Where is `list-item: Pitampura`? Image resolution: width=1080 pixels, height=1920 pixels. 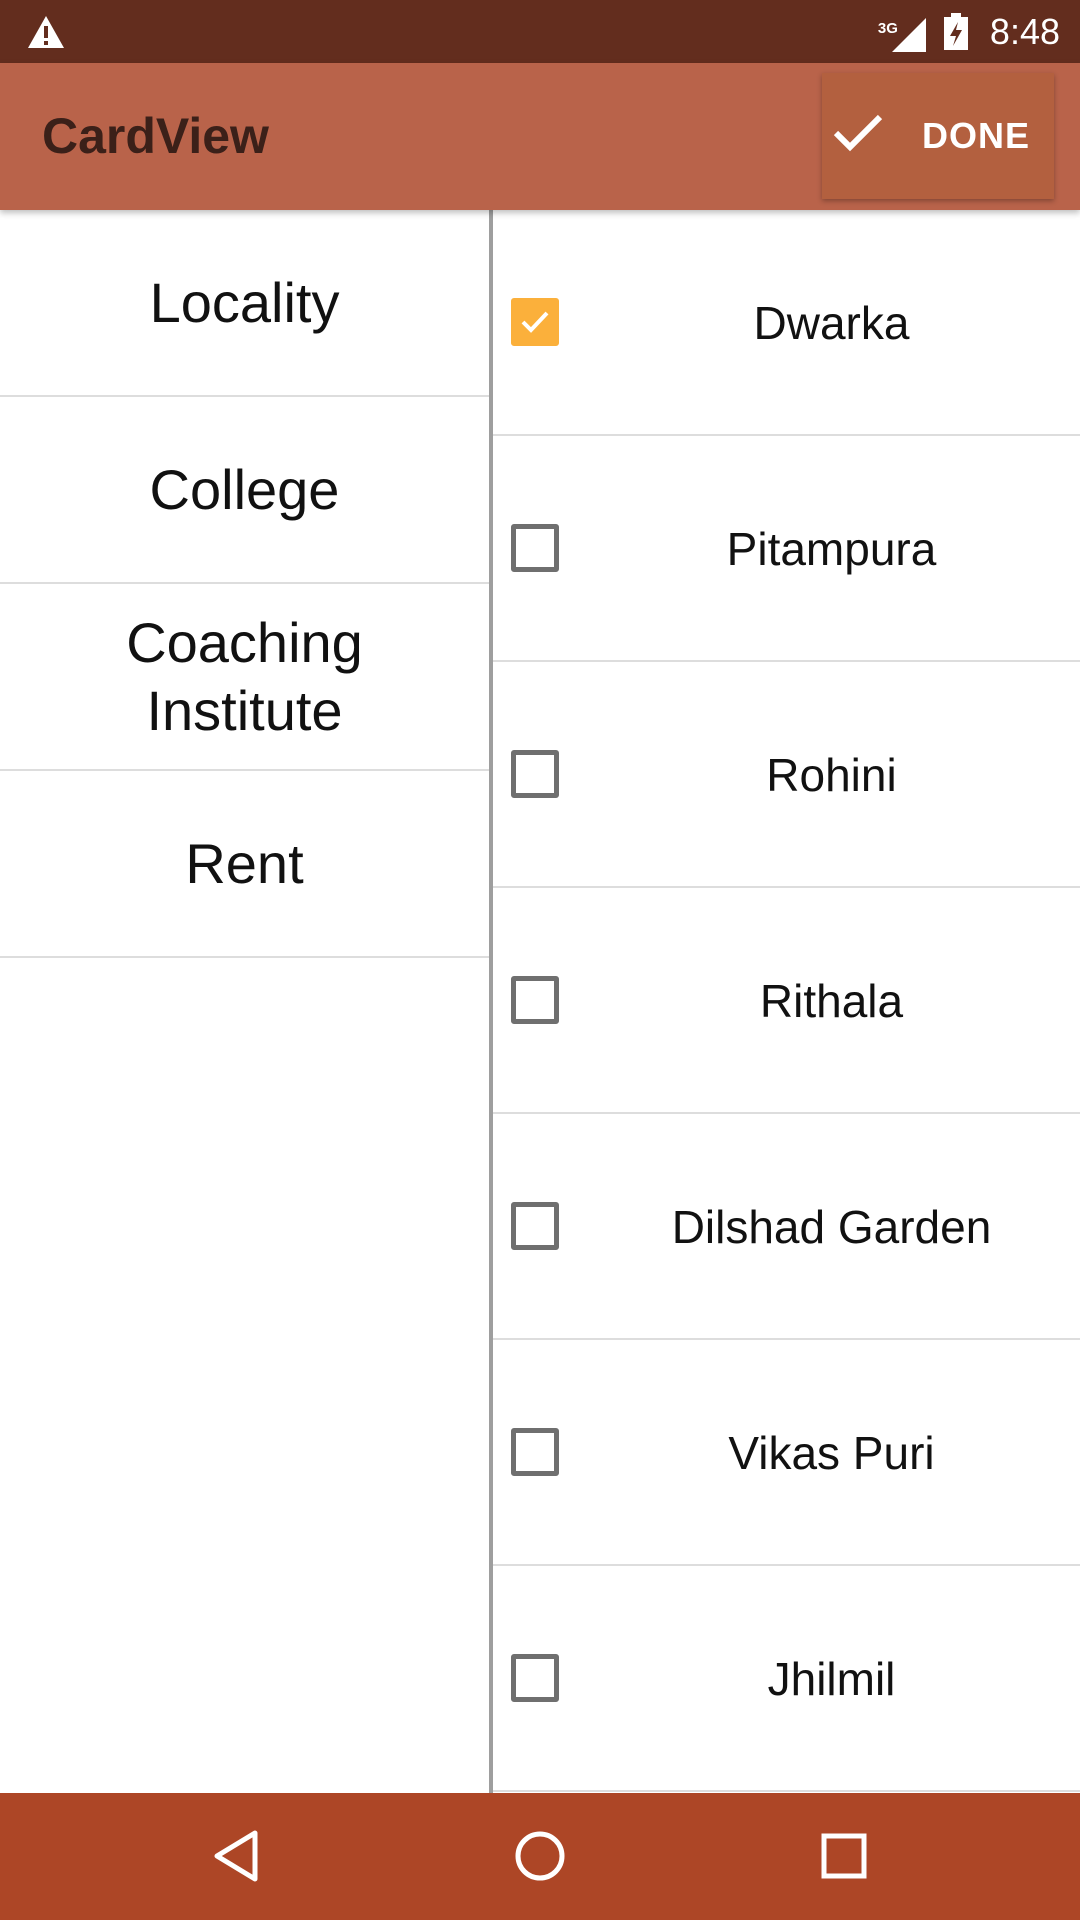 list-item: Pitampura is located at coordinates (786, 549).